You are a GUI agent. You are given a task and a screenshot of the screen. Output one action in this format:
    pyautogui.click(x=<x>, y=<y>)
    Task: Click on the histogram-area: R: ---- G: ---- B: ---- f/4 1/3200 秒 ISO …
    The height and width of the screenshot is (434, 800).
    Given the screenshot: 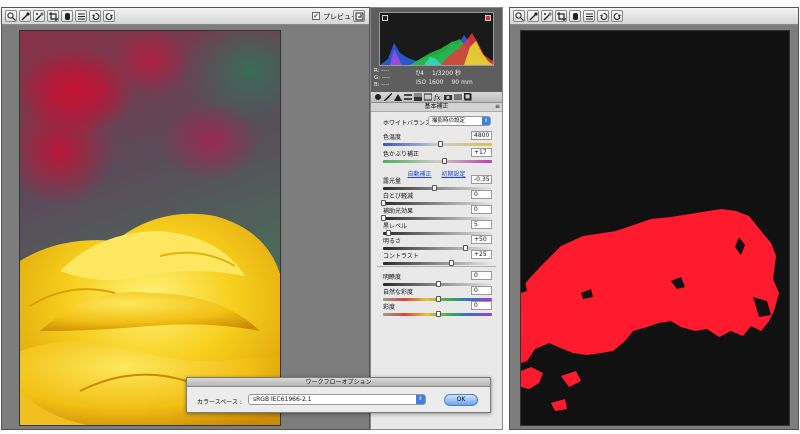 What is the action you would take?
    pyautogui.click(x=436, y=50)
    